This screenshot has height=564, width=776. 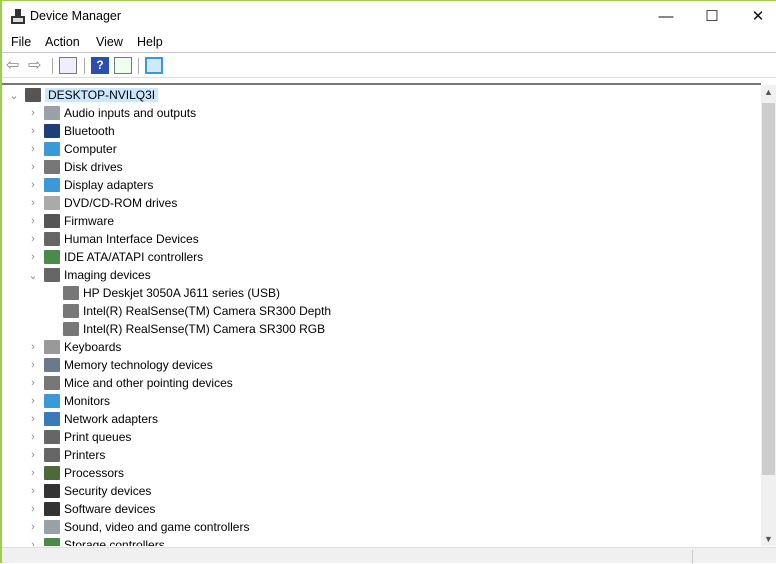 What do you see at coordinates (150, 42) in the screenshot?
I see `menu-help: Help` at bounding box center [150, 42].